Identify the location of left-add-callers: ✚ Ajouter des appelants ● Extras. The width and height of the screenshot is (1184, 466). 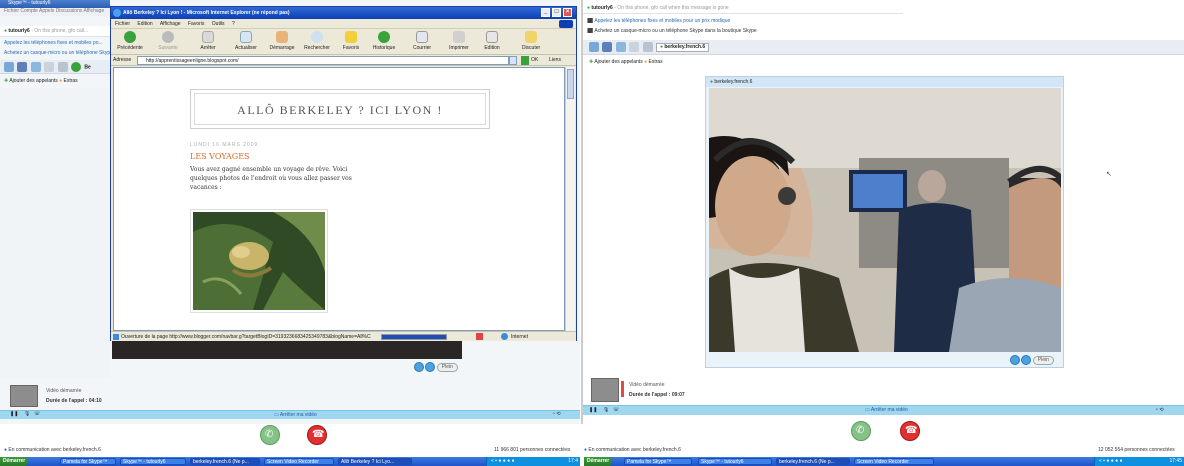
(57, 81).